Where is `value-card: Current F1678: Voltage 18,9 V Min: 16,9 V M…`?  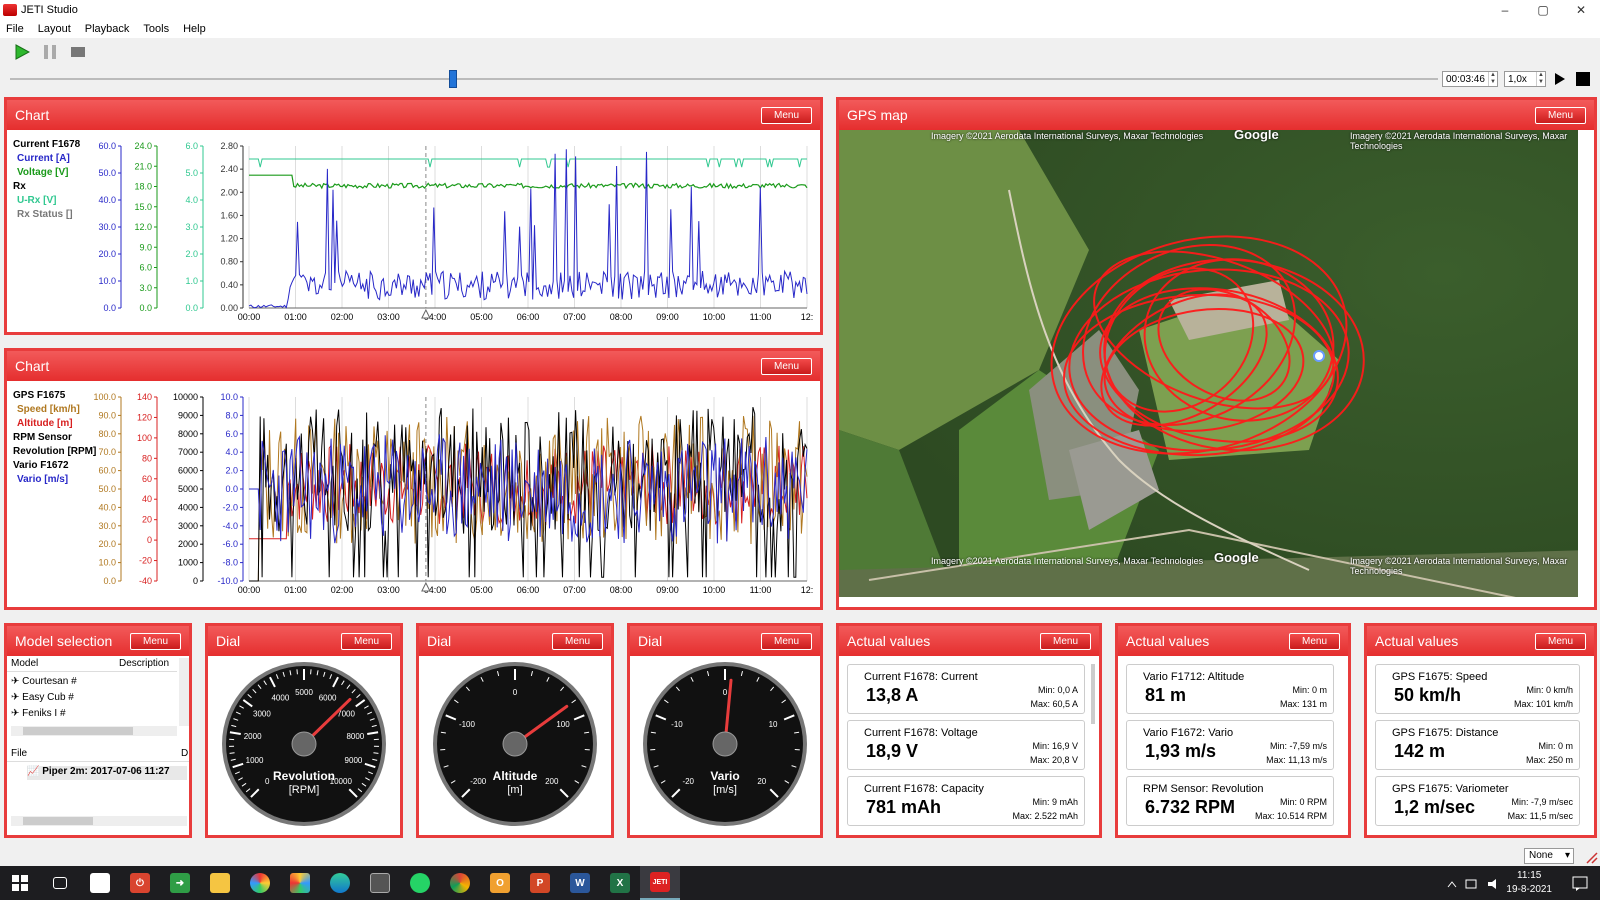
value-card: Current F1678: Voltage 18,9 V Min: 16,9 V M… is located at coordinates (966, 745).